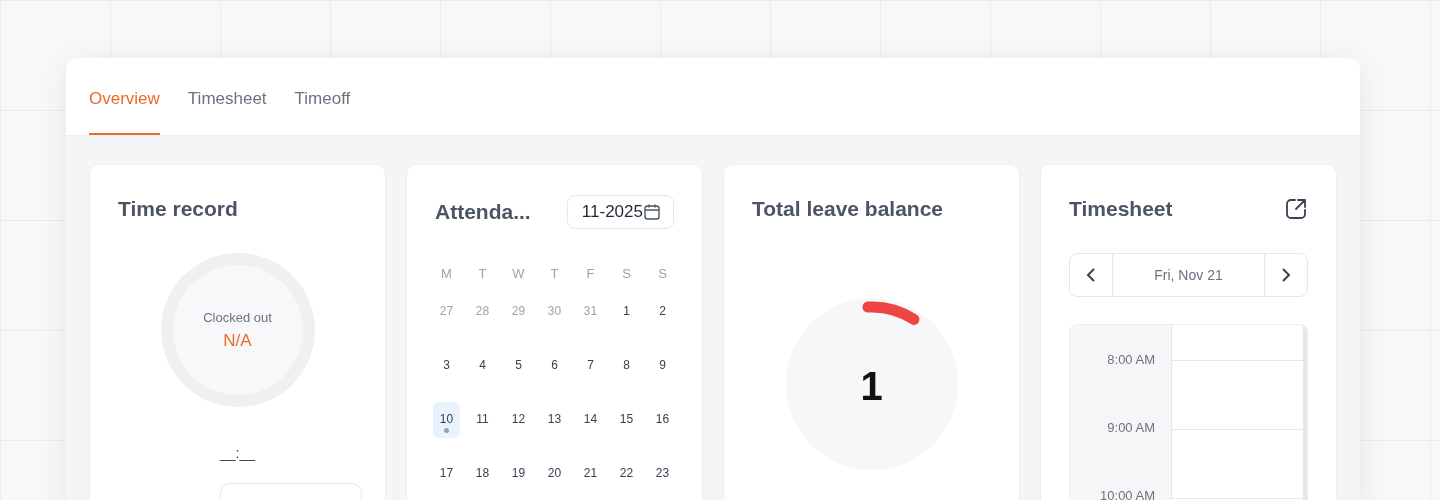 The width and height of the screenshot is (1440, 500). Describe the element at coordinates (590, 428) in the screenshot. I see `calendar-day: 14` at that location.